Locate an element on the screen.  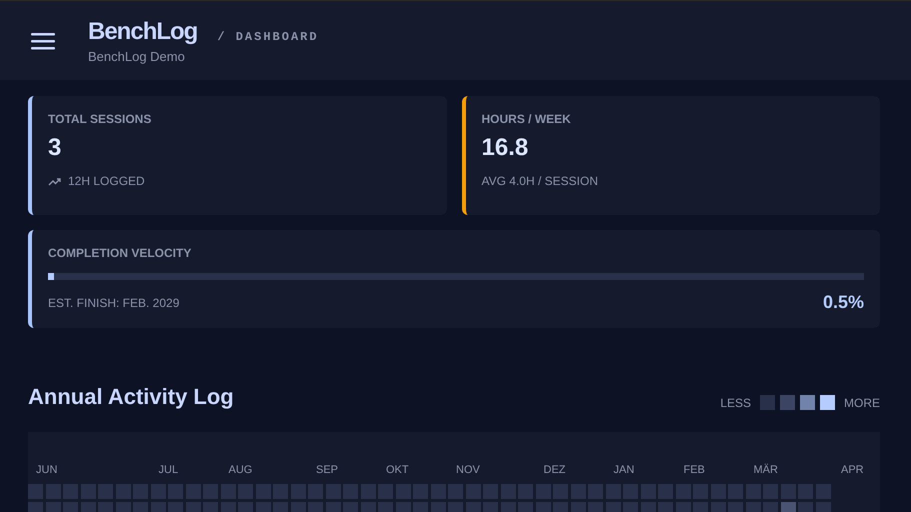
stat-note: AVG 4.0H / SESSION is located at coordinates (540, 181).